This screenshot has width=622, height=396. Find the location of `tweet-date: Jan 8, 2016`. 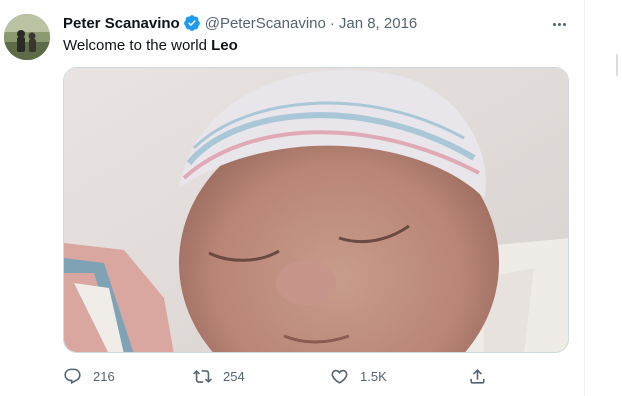

tweet-date: Jan 8, 2016 is located at coordinates (378, 23).